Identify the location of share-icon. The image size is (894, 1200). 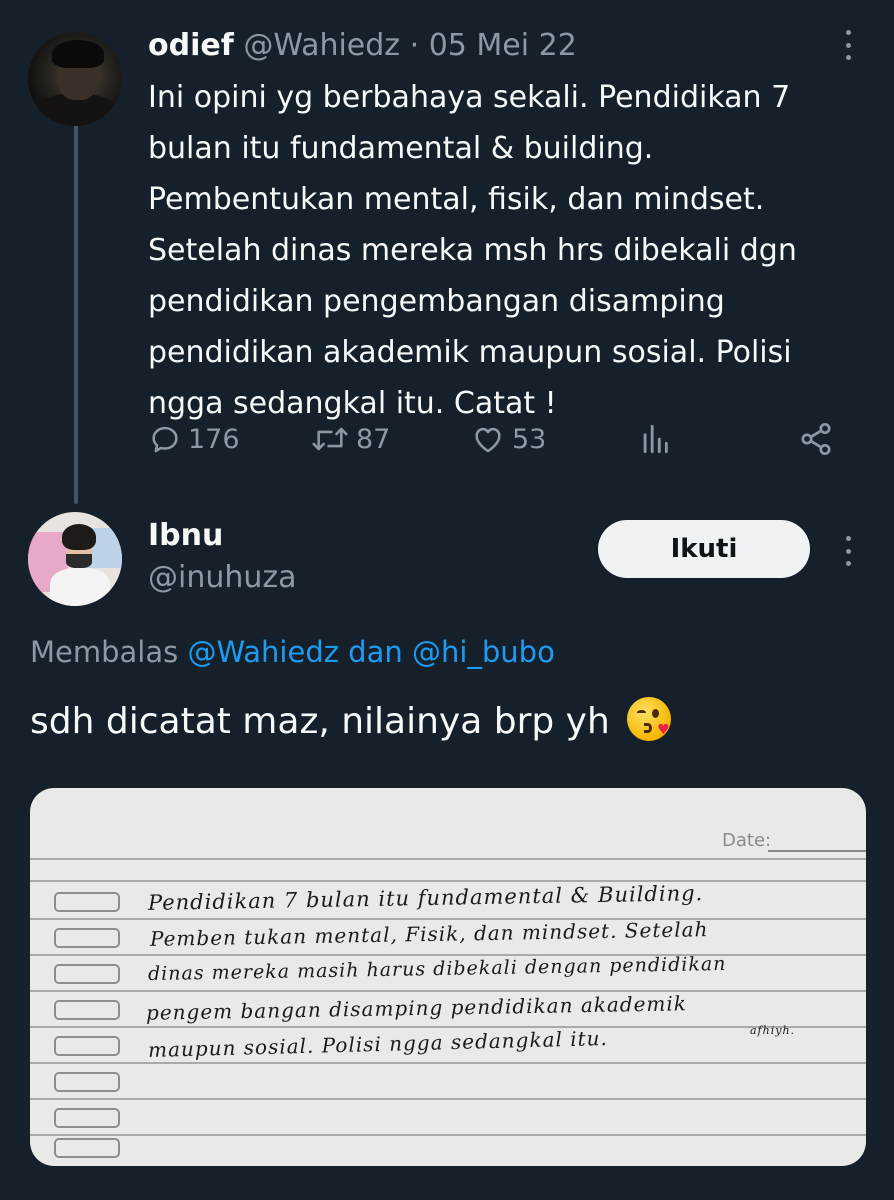
(816, 439).